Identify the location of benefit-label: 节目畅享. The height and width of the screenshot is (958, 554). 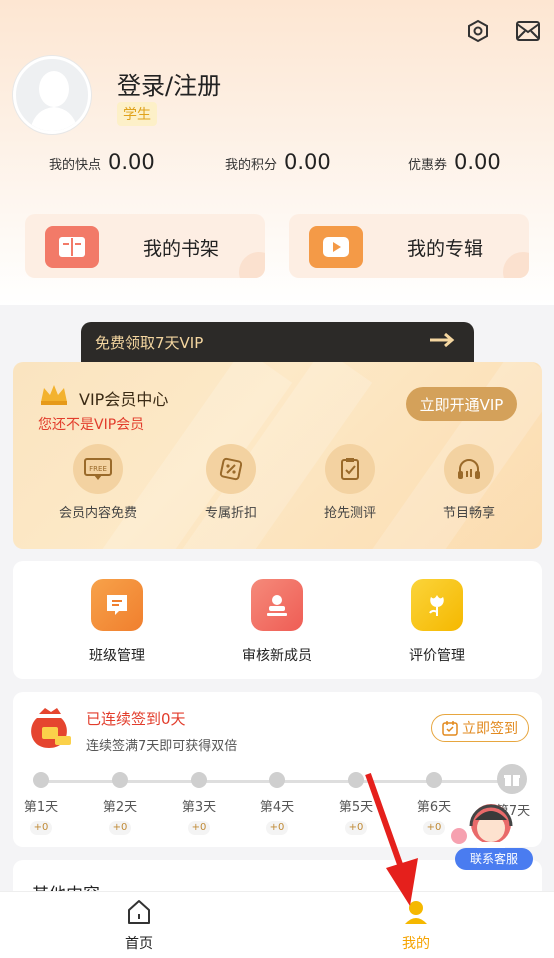
(468, 513).